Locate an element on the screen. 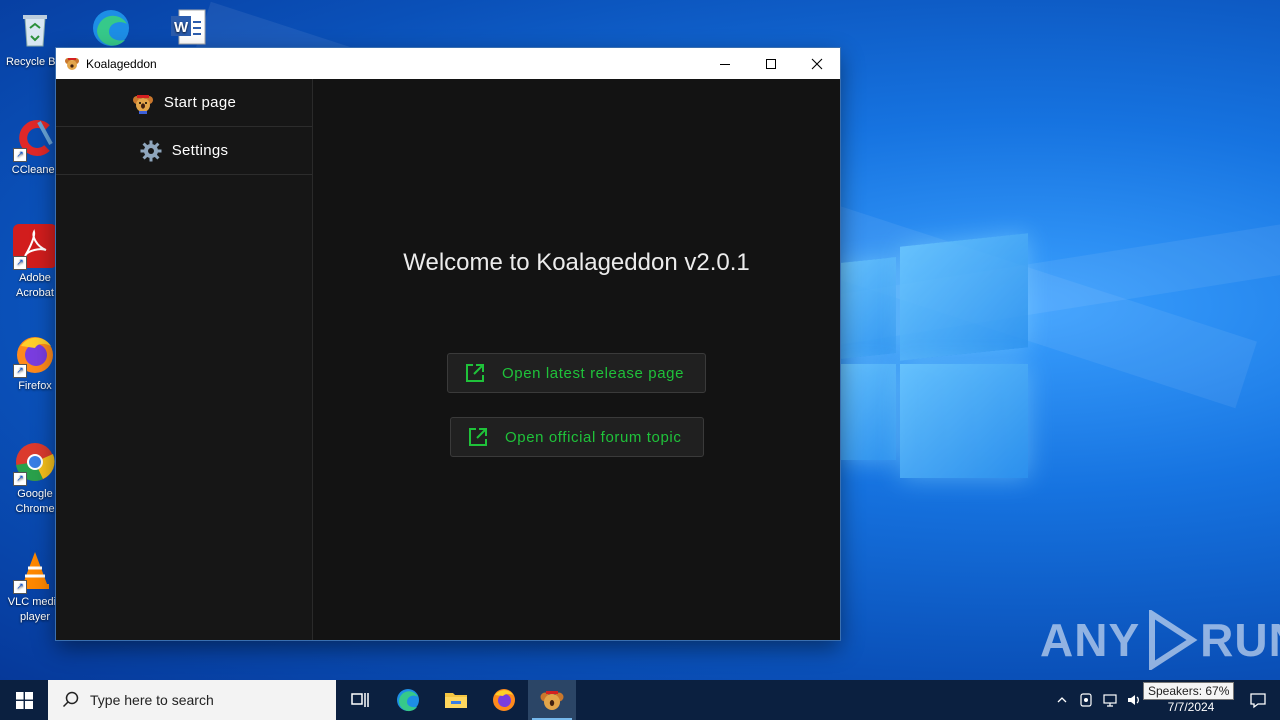  welcome-heading: Welcome to Koalageddon v2.0.1 is located at coordinates (576, 262).